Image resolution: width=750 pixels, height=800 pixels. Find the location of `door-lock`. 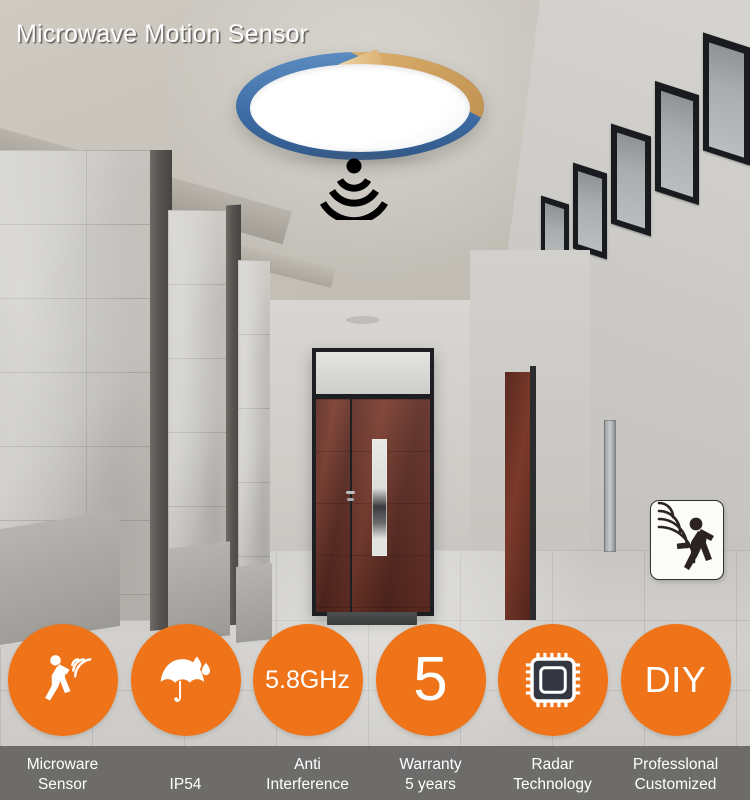

door-lock is located at coordinates (350, 499).